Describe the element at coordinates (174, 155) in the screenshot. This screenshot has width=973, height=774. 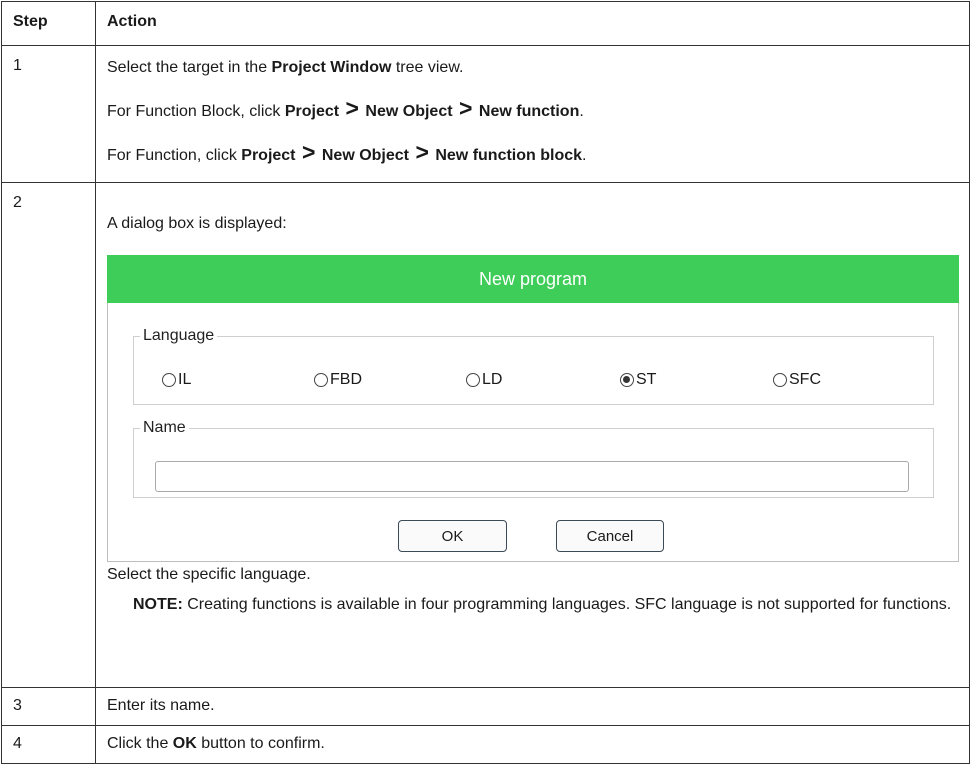
I see `text: For Function, click` at that location.